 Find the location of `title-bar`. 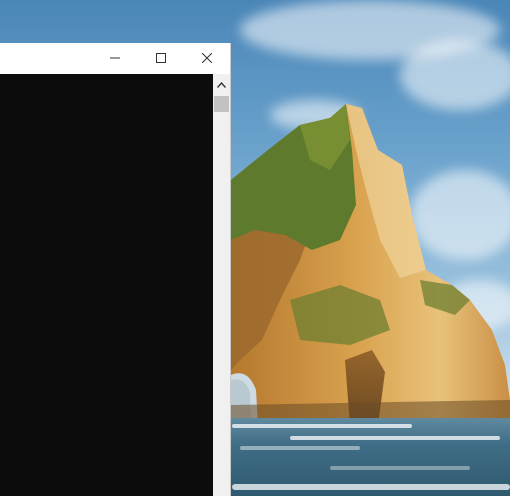

title-bar is located at coordinates (115, 58).